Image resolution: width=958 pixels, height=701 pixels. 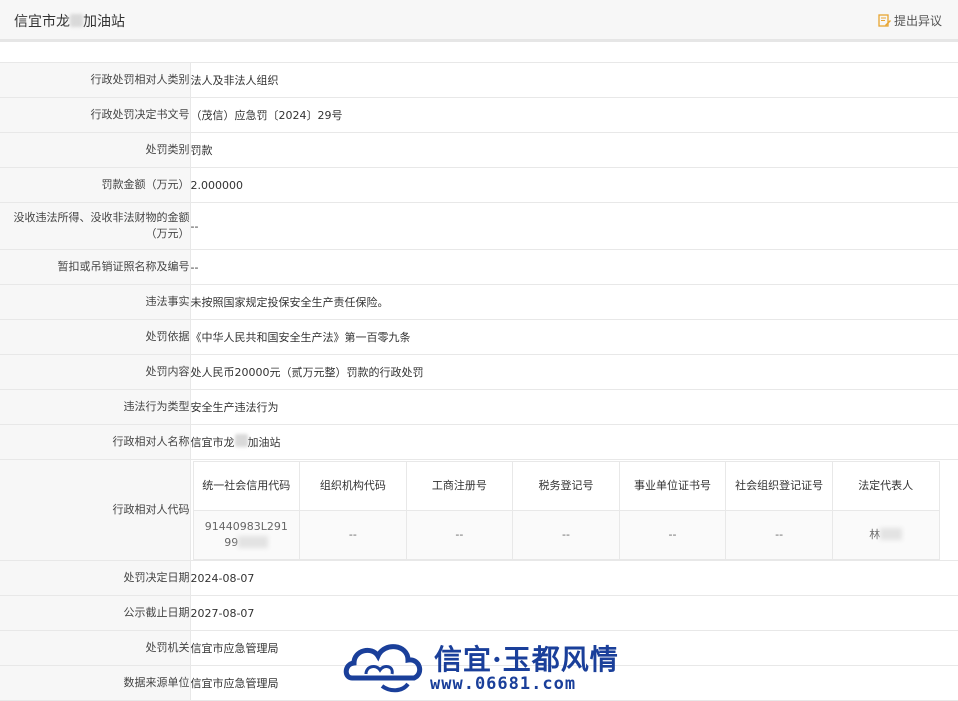 I want to click on watermark-title: 信宜·玉都风情, so click(x=526, y=659).